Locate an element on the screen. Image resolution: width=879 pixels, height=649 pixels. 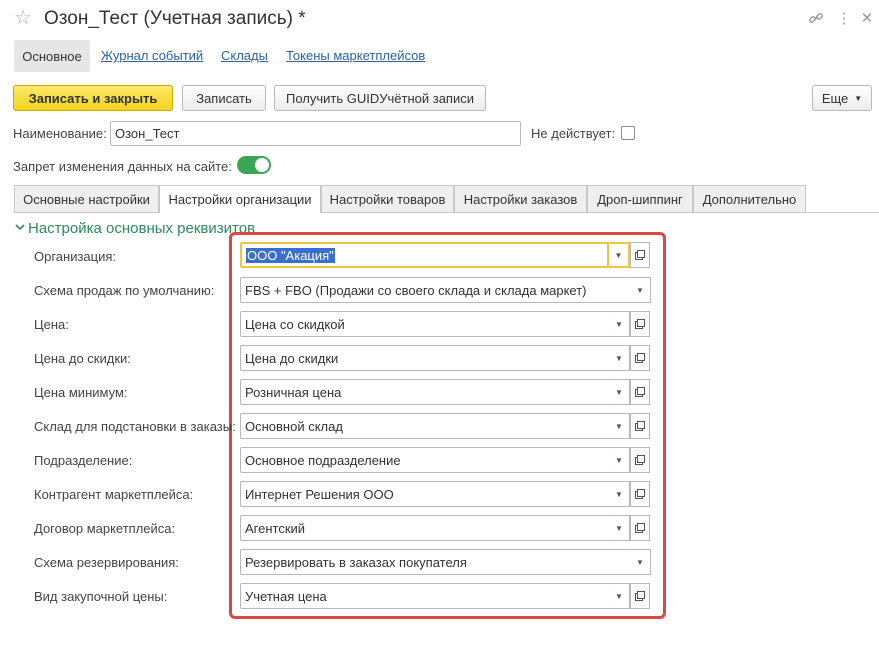
price-min-open-button is located at coordinates (640, 392).